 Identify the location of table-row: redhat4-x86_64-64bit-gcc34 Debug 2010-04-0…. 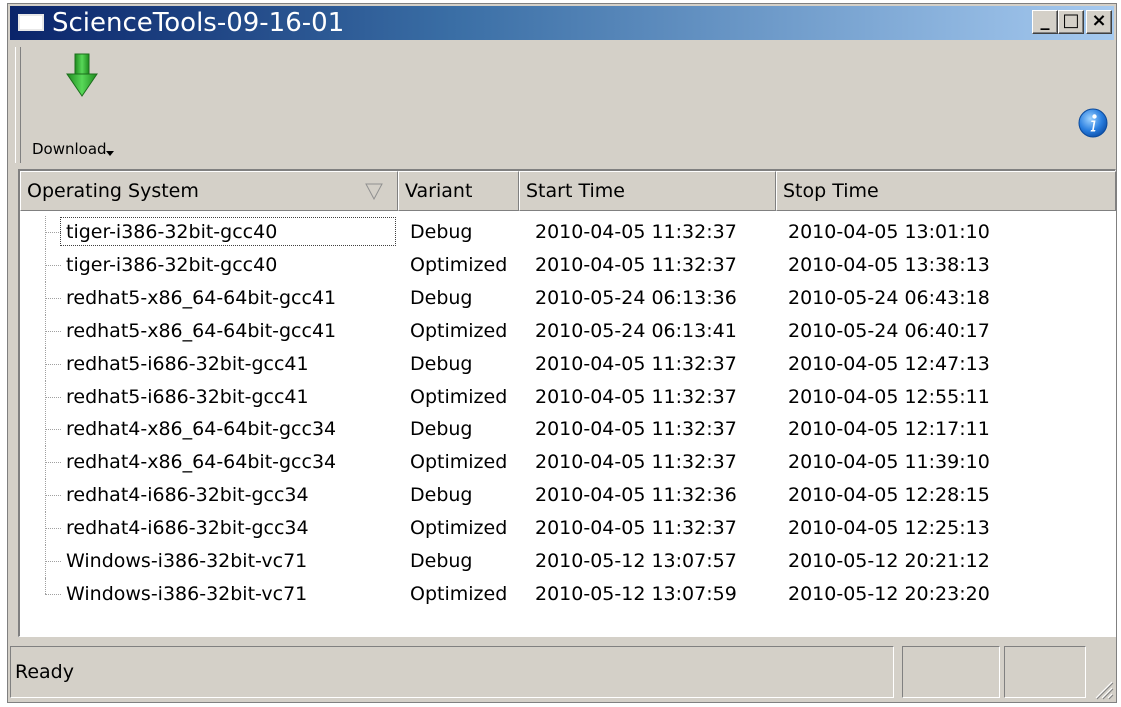
(568, 430).